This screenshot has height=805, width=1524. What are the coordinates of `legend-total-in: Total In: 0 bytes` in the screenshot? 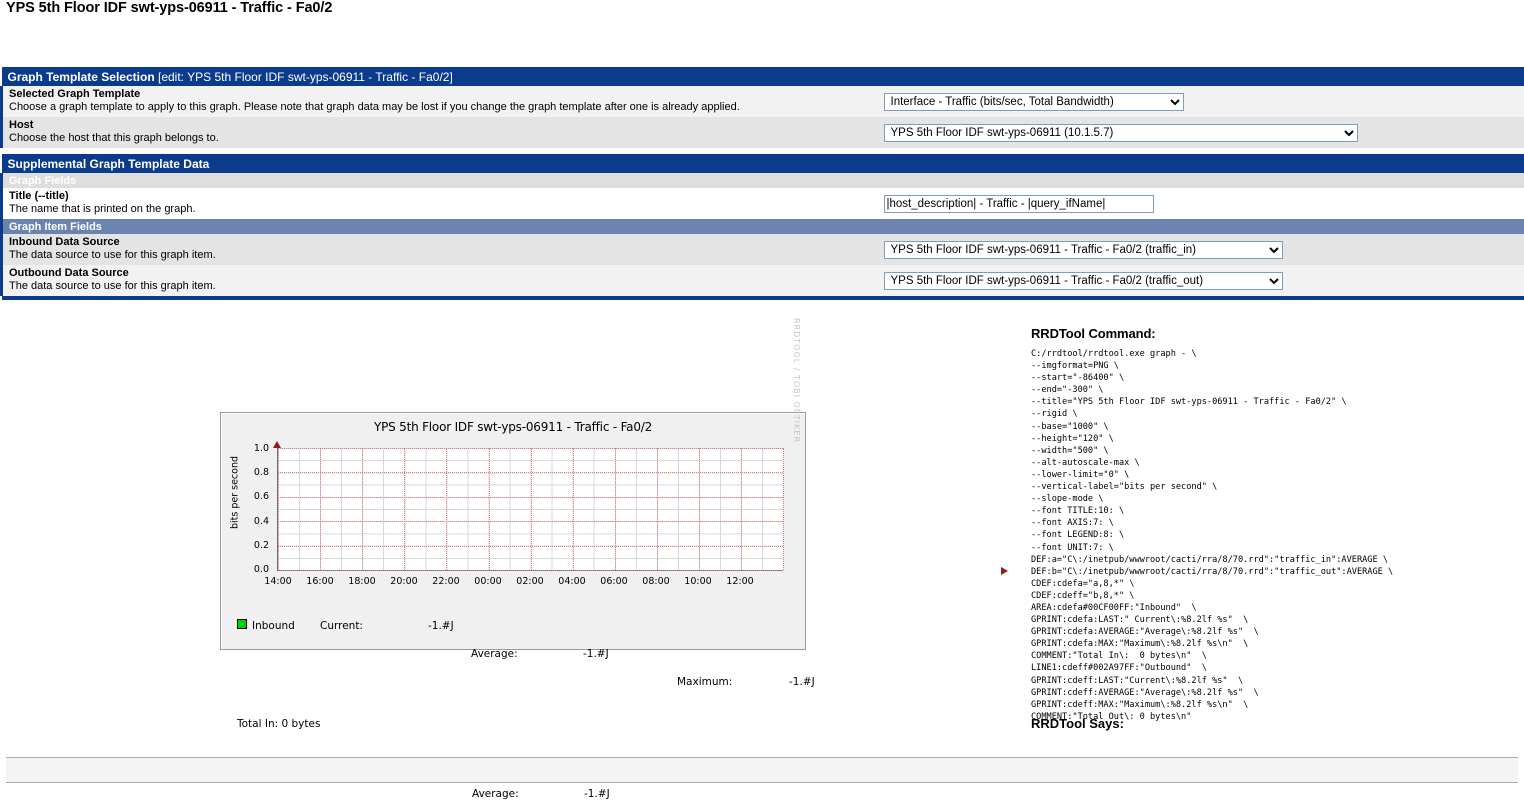 It's located at (533, 724).